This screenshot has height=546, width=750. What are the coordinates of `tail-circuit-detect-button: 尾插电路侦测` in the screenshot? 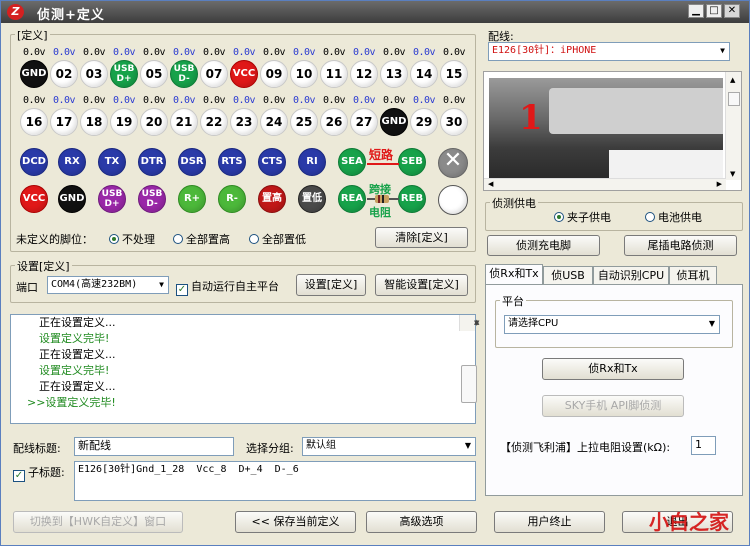 It's located at (680, 245).